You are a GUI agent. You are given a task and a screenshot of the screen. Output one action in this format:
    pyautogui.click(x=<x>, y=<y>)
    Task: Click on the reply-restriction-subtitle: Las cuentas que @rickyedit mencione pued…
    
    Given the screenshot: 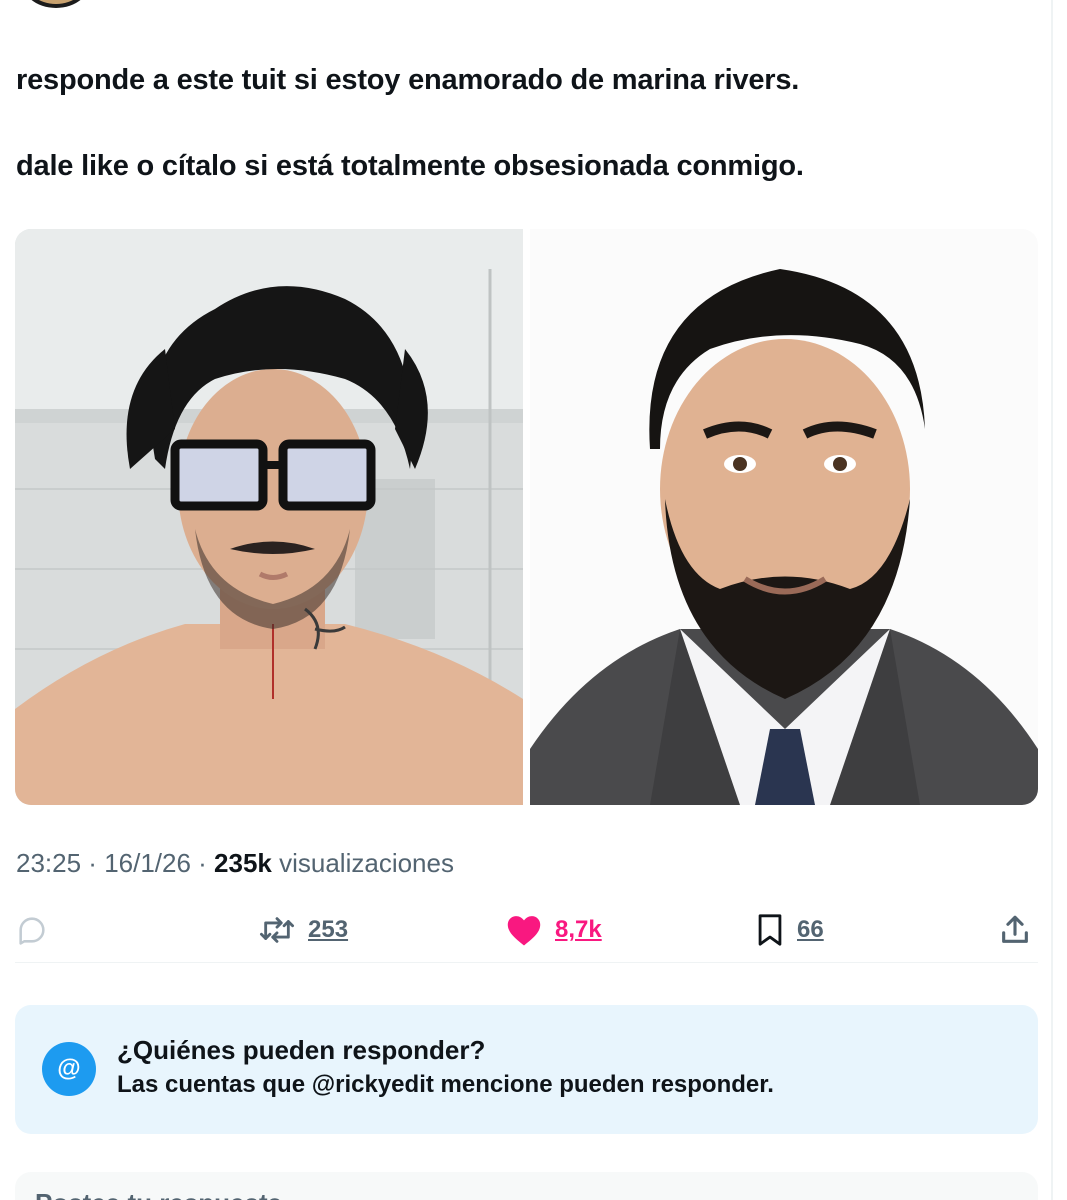 What is the action you would take?
    pyautogui.click(x=445, y=1084)
    